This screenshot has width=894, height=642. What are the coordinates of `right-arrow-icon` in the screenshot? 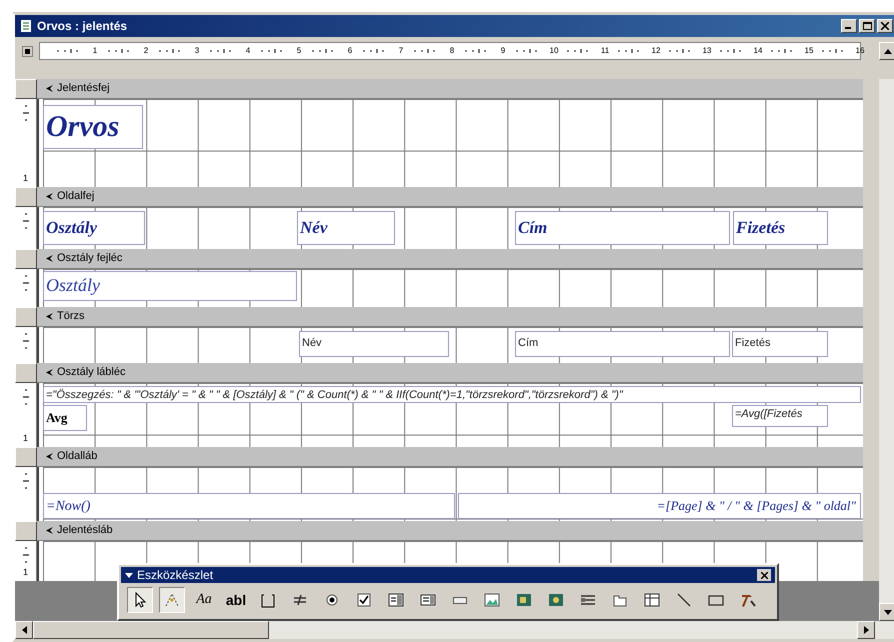 It's located at (866, 630).